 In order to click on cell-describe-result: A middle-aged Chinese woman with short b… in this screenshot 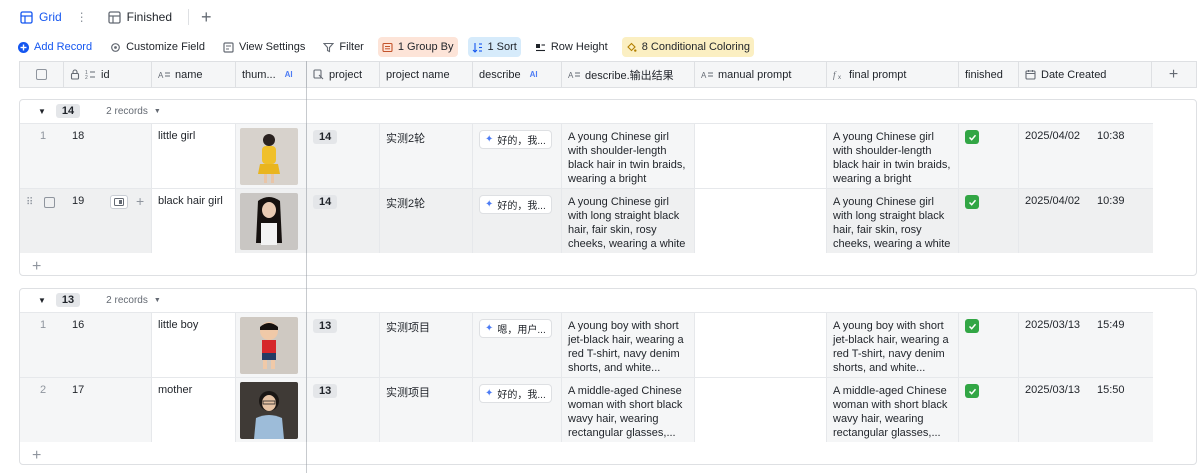, I will do `click(628, 410)`.